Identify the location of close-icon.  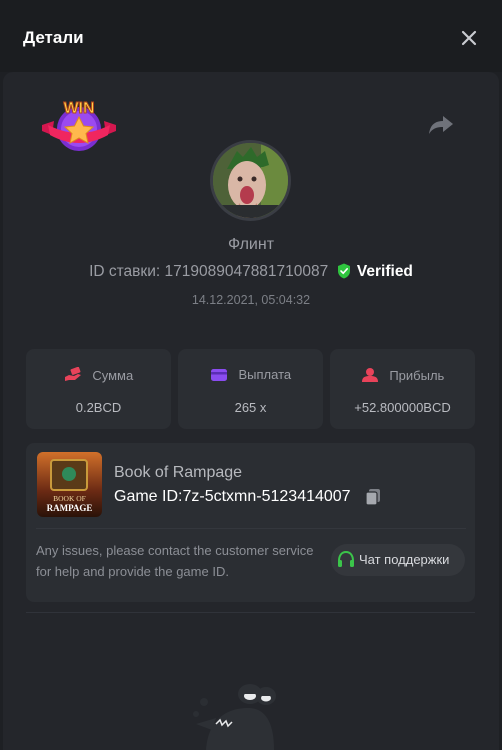
(469, 38).